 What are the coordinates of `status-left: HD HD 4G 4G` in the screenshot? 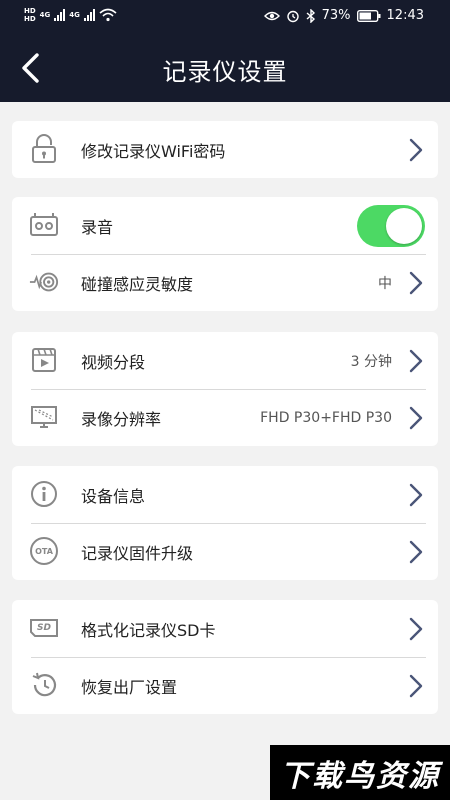 It's located at (70, 15).